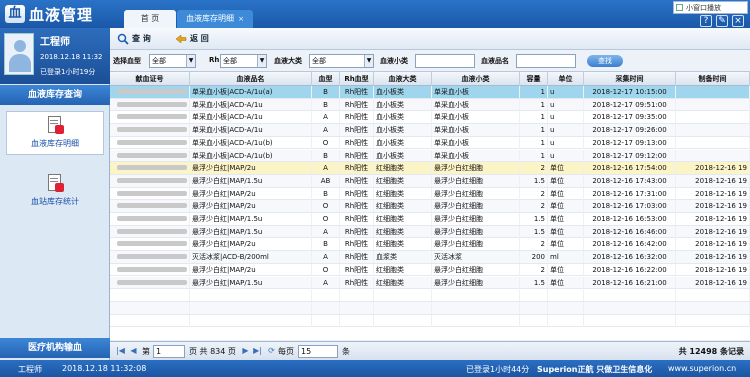 This screenshot has width=750, height=377. Describe the element at coordinates (403, 130) in the screenshot. I see `table-cell: 血小板类` at that location.